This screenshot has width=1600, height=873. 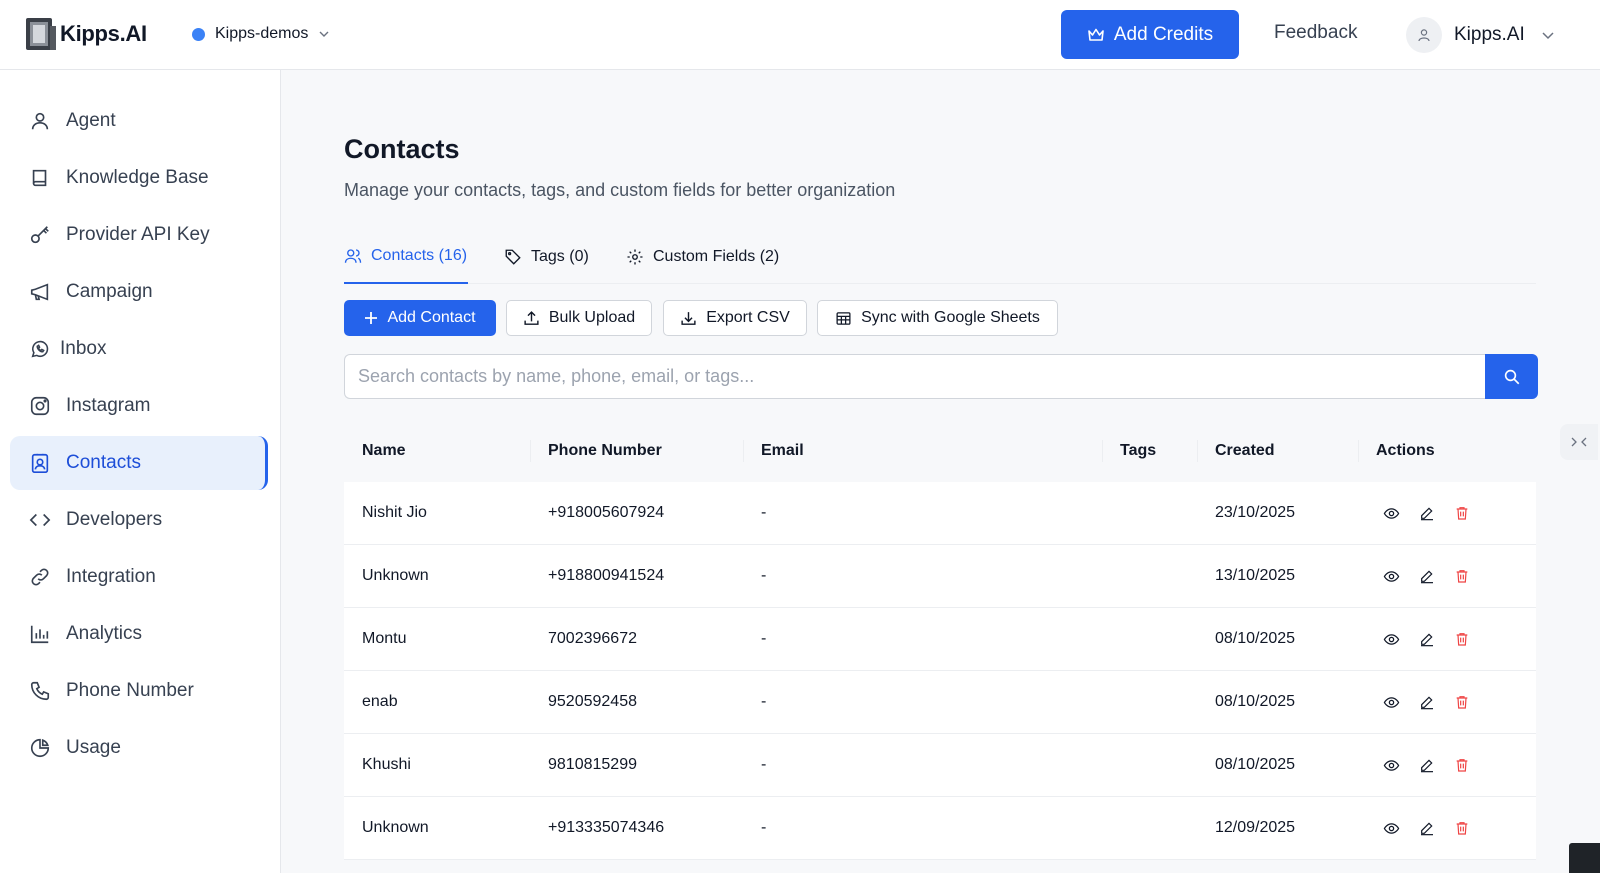 What do you see at coordinates (394, 512) in the screenshot?
I see `contact-name: Nishit Jio` at bounding box center [394, 512].